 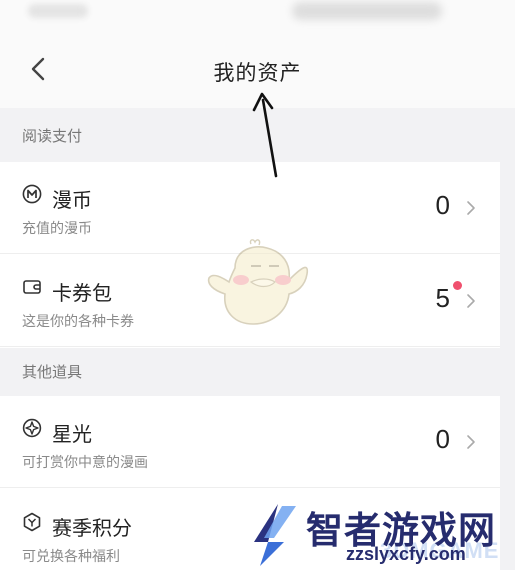 I want to click on row-subtitle: 充值的漫币, so click(x=57, y=228).